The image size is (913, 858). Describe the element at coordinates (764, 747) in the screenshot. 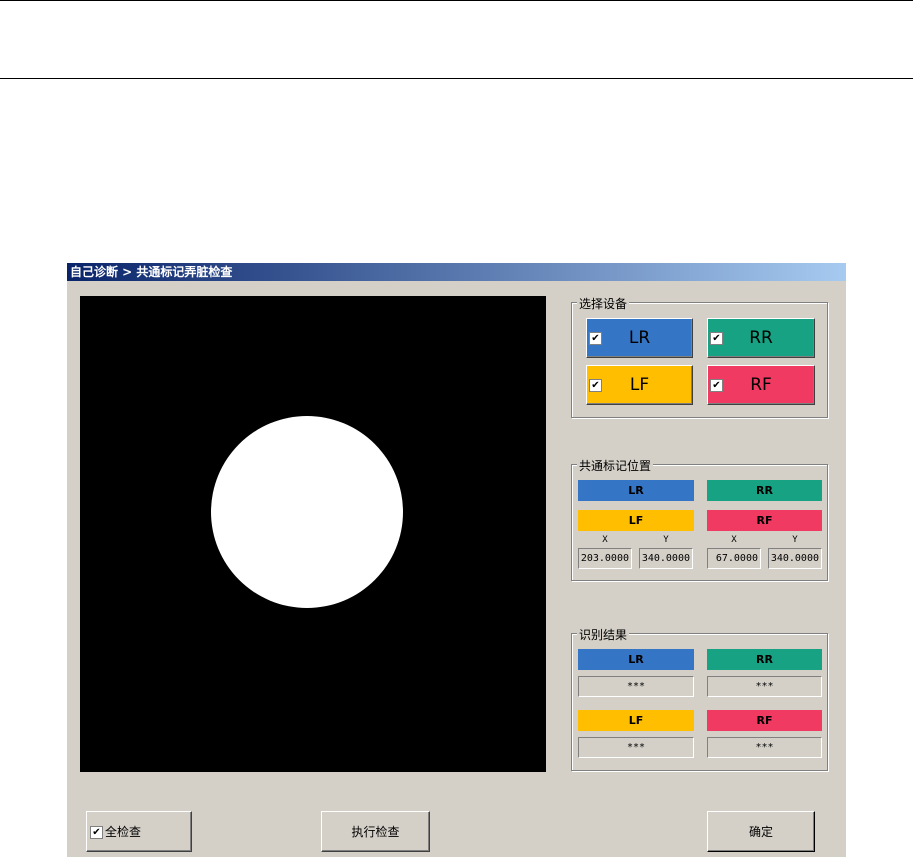

I see `result-rf: ***` at that location.